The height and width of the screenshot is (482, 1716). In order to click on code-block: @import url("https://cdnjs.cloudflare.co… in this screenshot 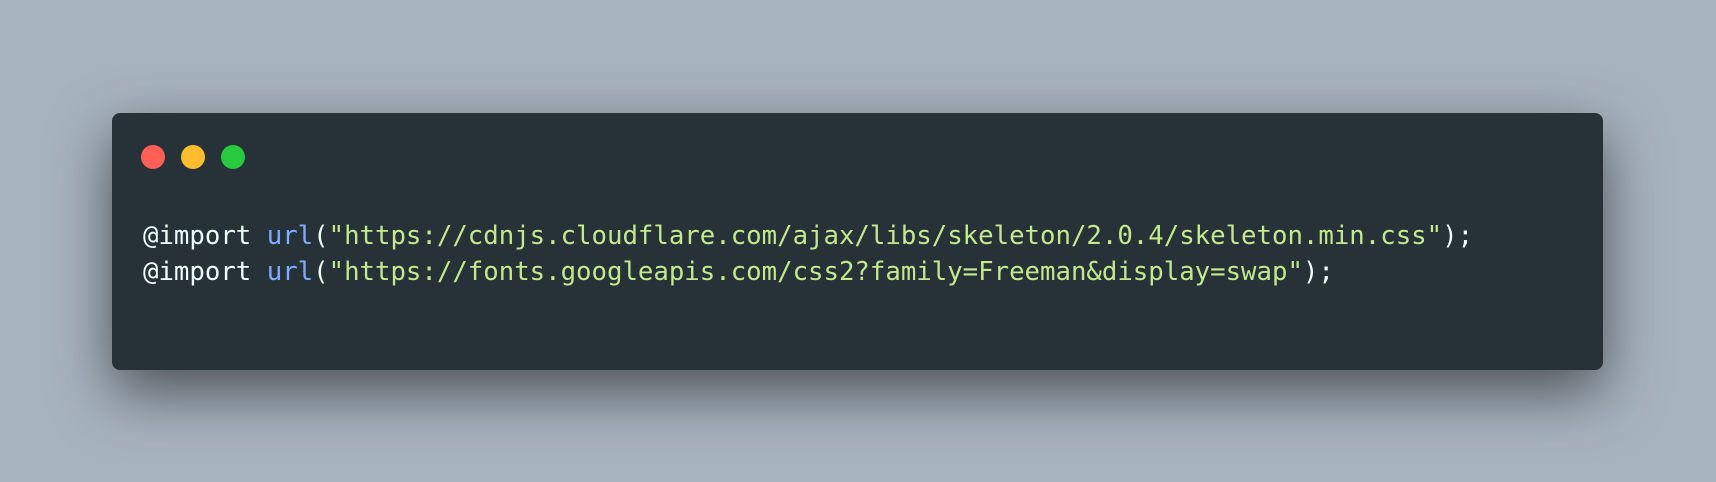, I will do `click(808, 254)`.